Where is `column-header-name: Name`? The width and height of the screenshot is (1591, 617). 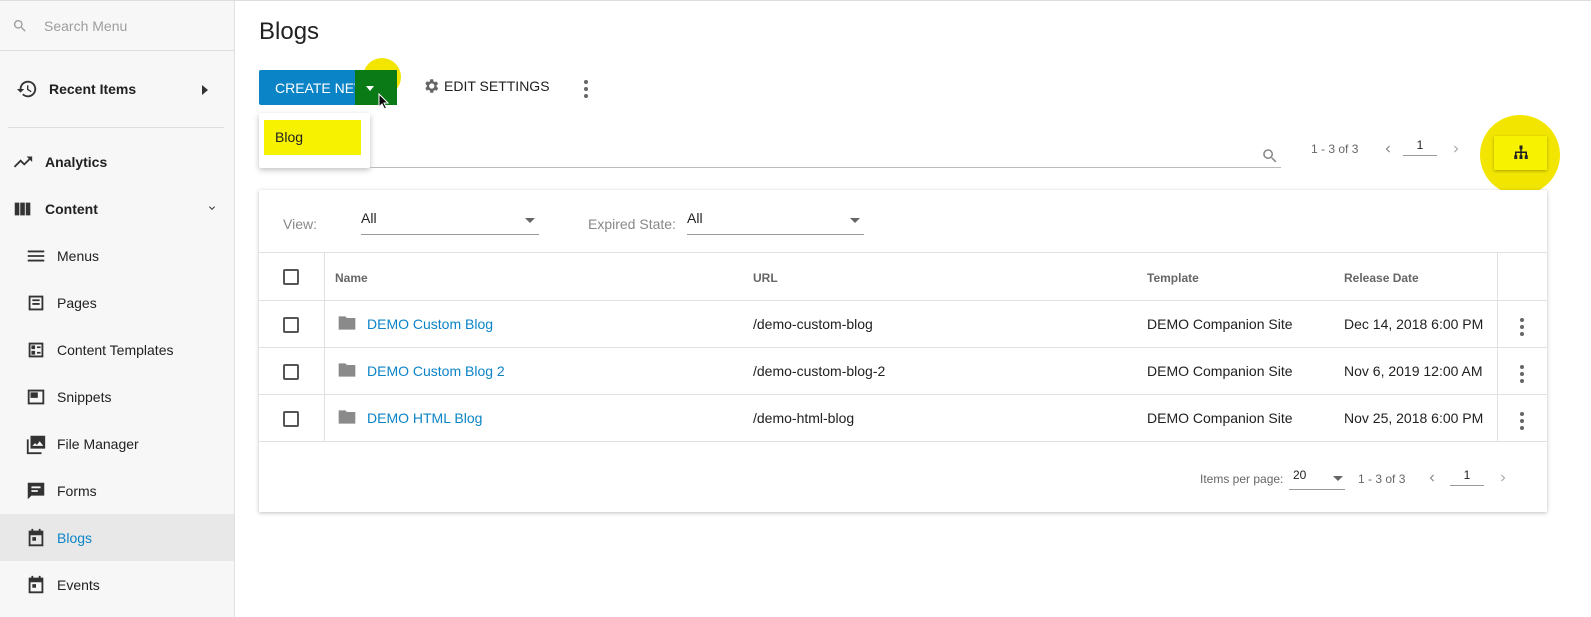 column-header-name: Name is located at coordinates (351, 278).